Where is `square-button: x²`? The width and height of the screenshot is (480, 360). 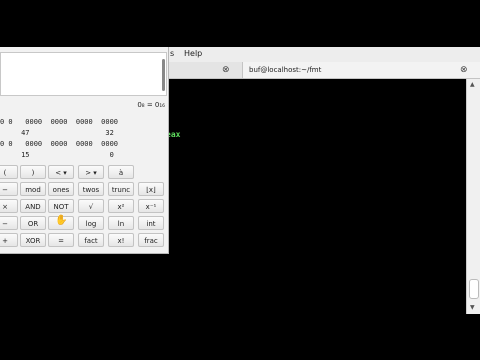
square-button: x² is located at coordinates (121, 206).